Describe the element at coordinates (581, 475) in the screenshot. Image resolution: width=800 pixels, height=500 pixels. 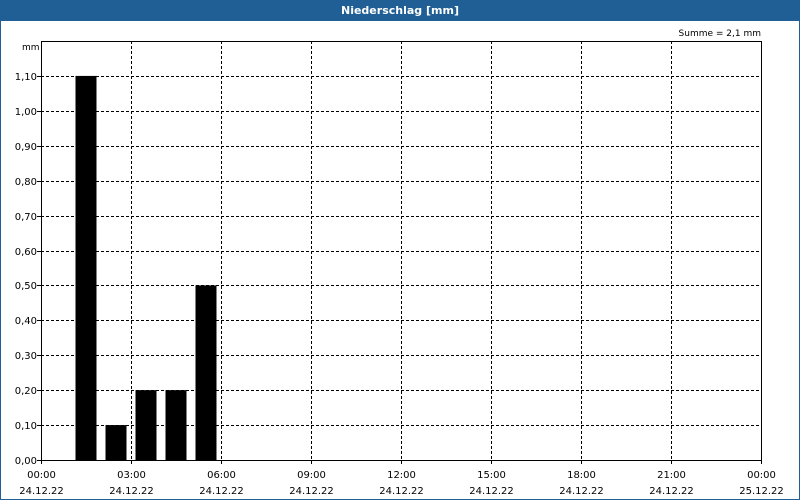
I see `x-tick-time: 18:00` at that location.